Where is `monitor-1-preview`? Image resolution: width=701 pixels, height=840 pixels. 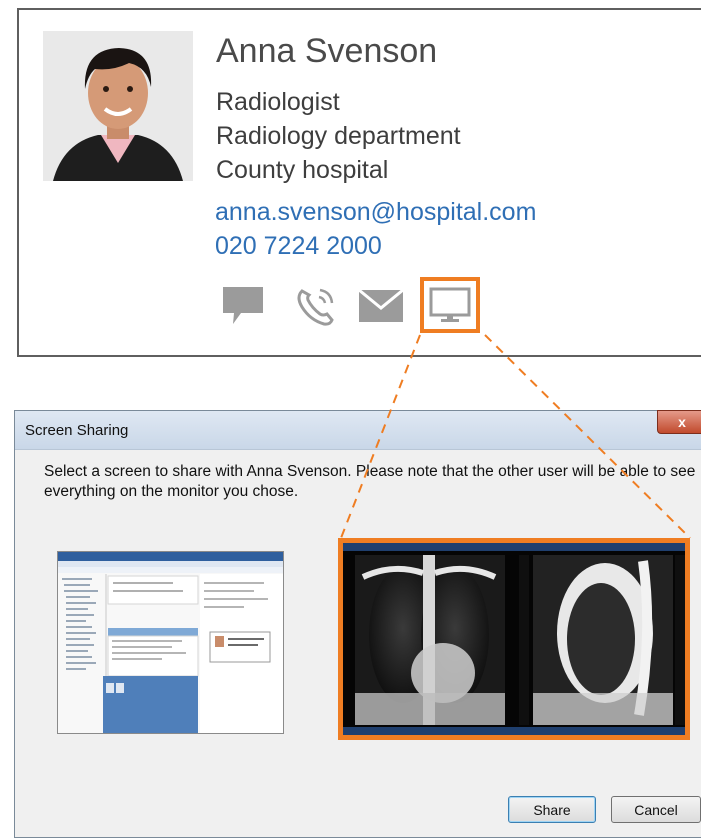
monitor-1-preview is located at coordinates (170, 642).